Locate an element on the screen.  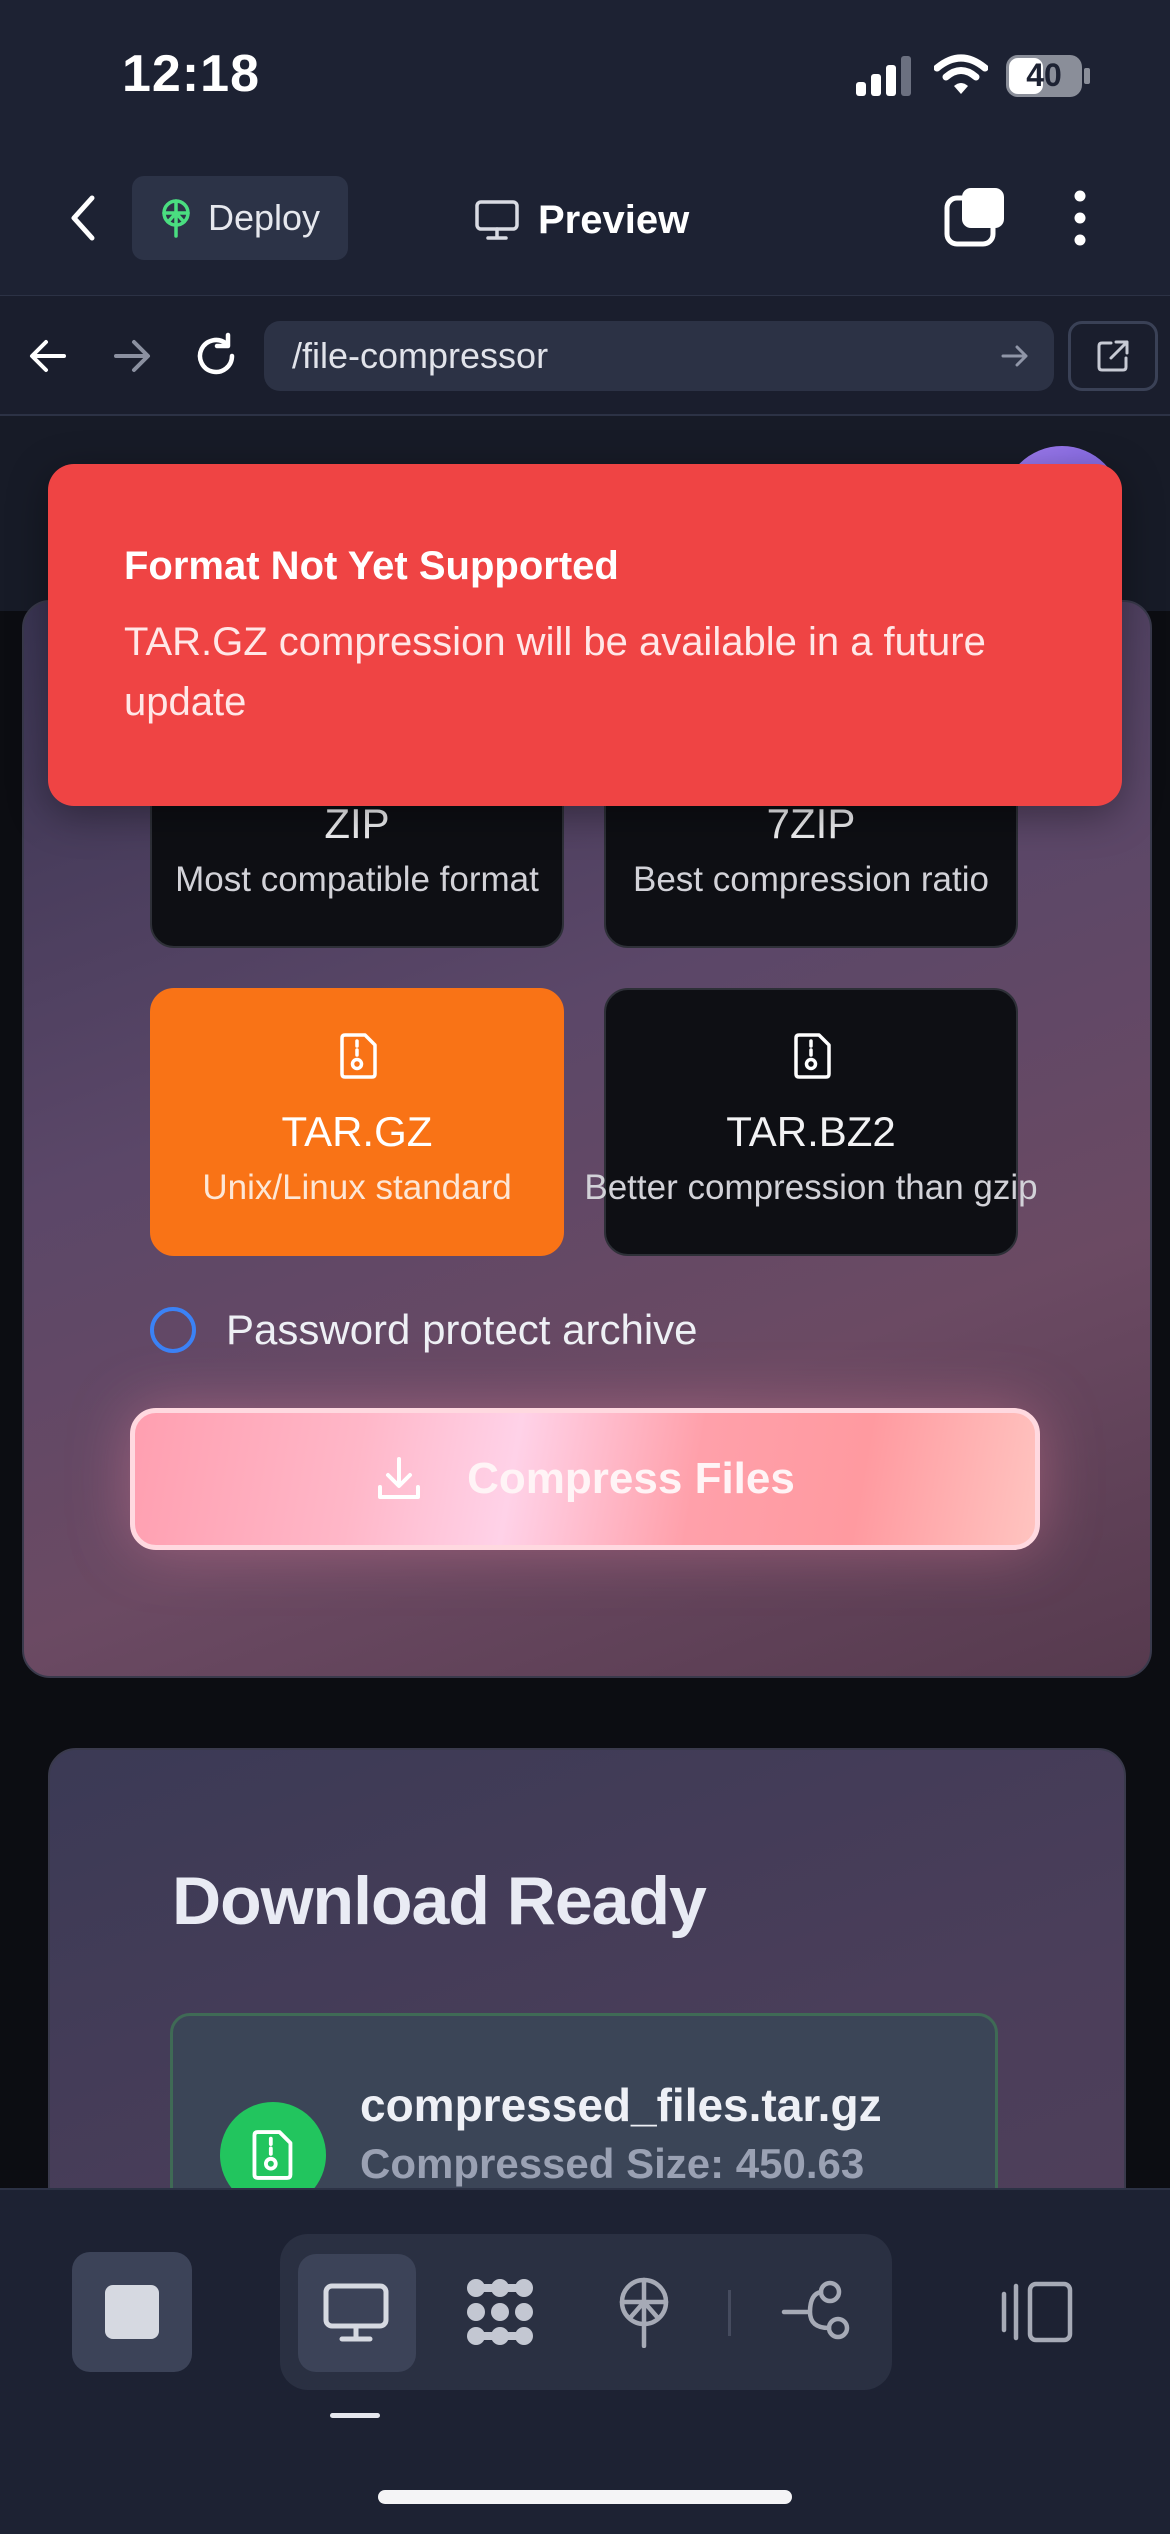
external-link-icon is located at coordinates (1113, 356).